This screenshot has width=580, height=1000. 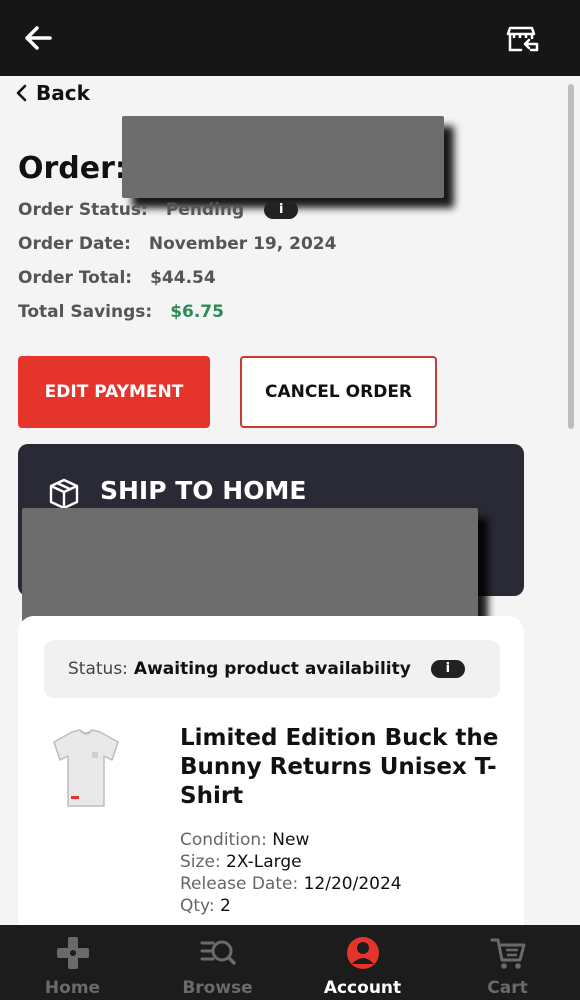 I want to click on arrow-left-icon, so click(x=38, y=38).